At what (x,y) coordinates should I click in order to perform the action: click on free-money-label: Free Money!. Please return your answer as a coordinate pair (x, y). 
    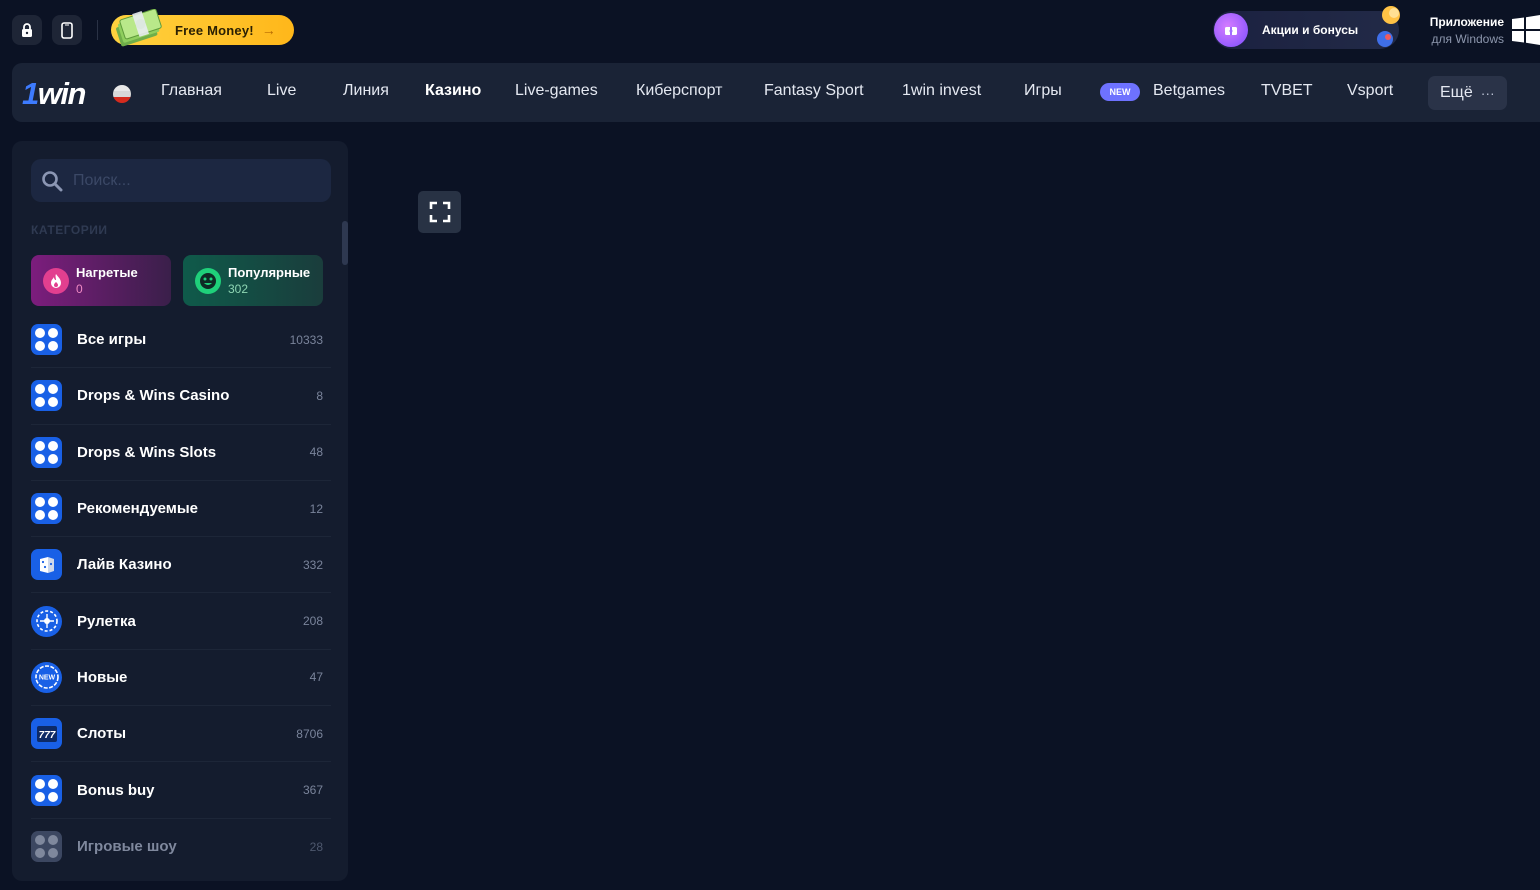
    Looking at the image, I should click on (214, 30).